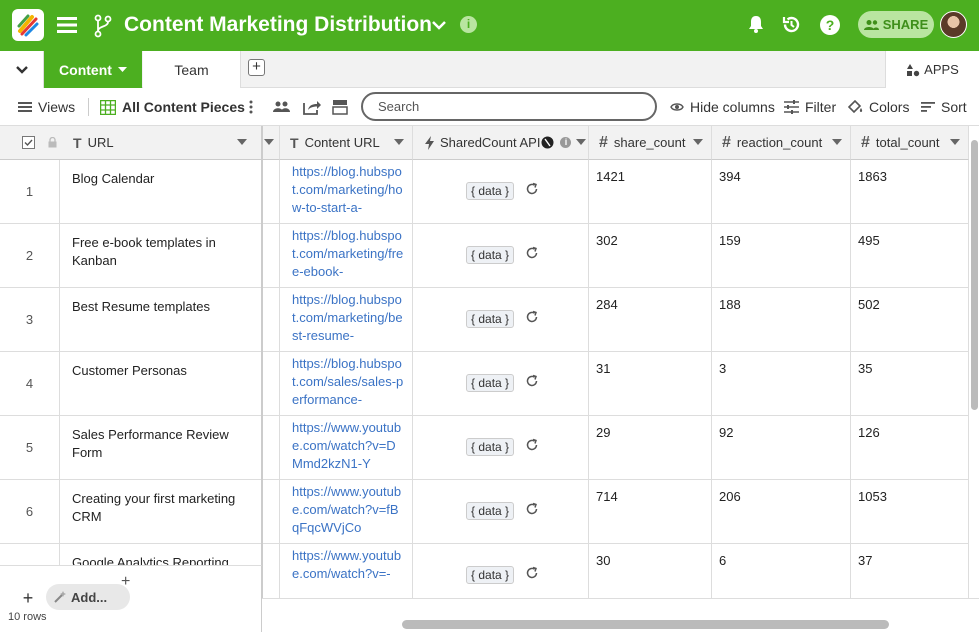  I want to click on horizontal-scrollbar, so click(645, 624).